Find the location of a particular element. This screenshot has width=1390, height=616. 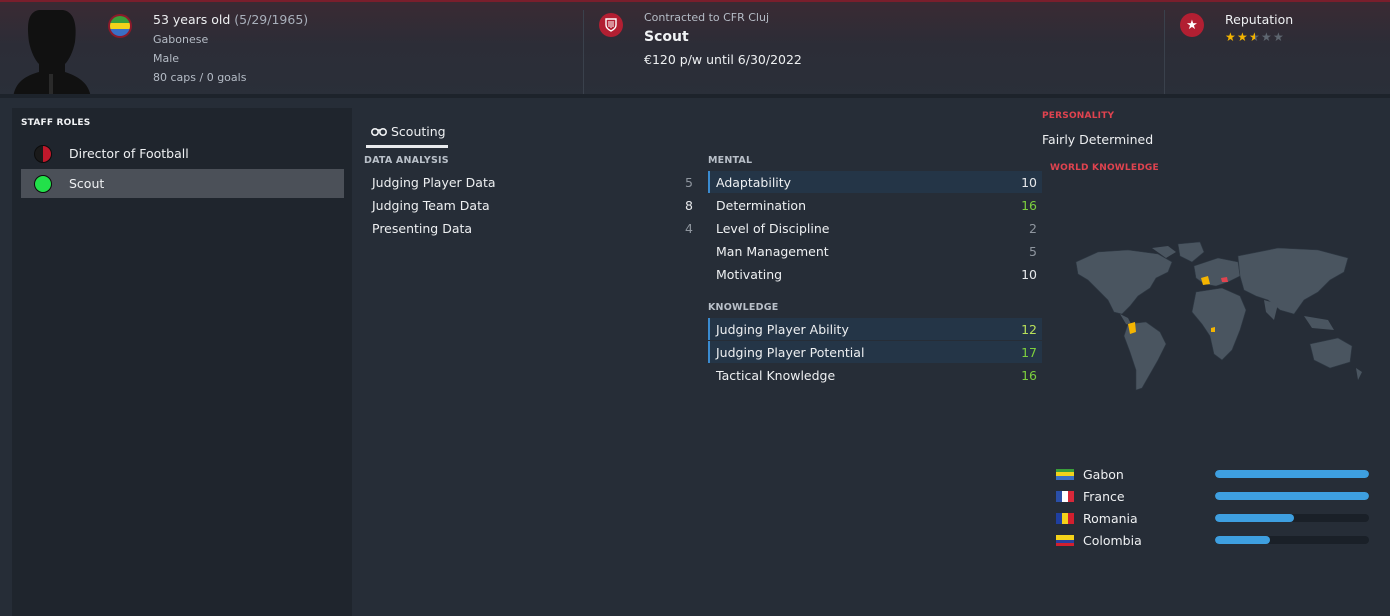

role-item-director-of-football: Director of Football is located at coordinates (182, 153).